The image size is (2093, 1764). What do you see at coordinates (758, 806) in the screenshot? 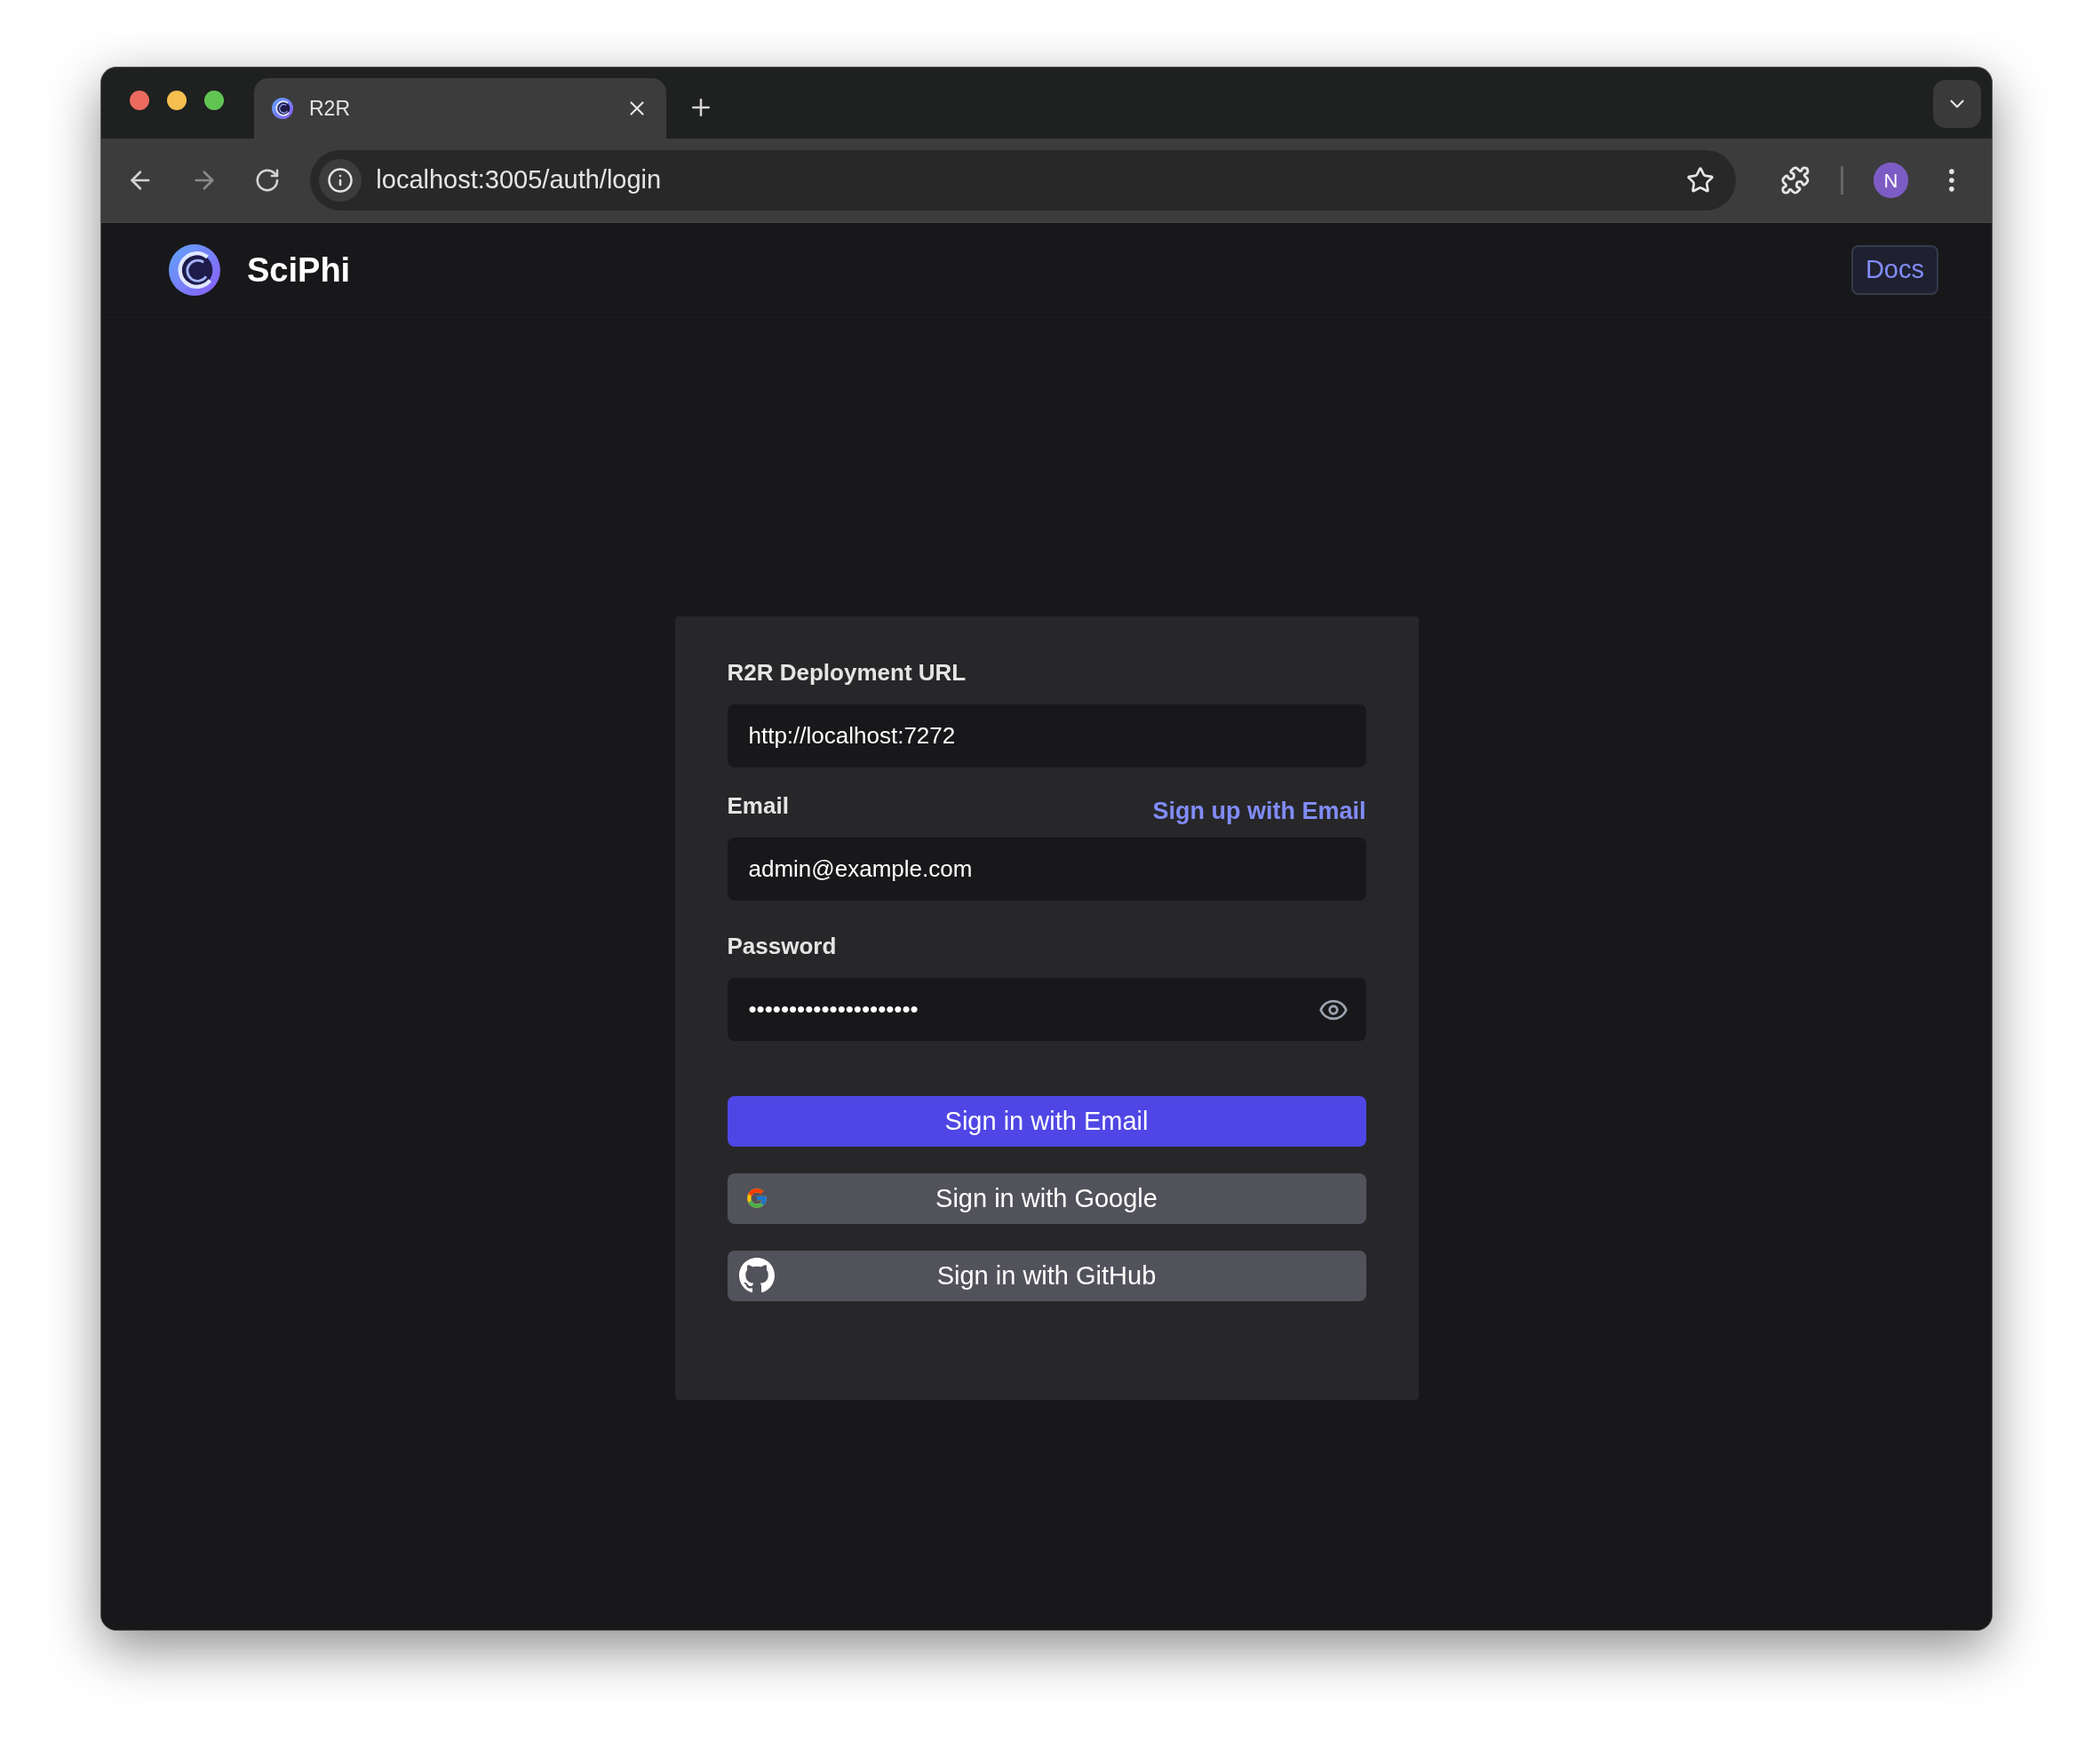
I see `field-label: Email` at bounding box center [758, 806].